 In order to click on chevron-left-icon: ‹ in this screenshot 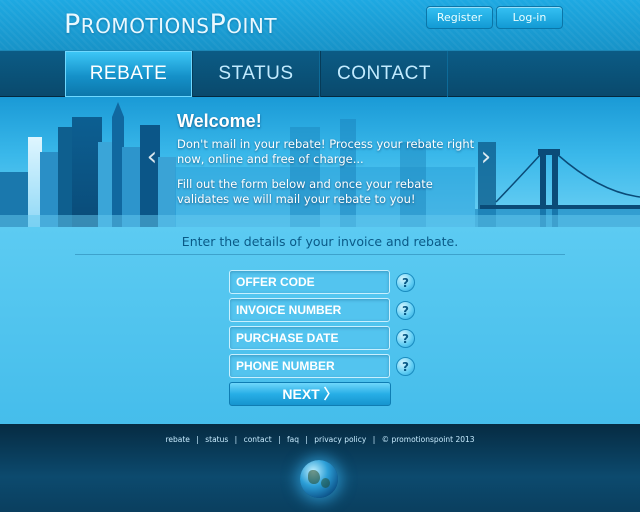, I will do `click(152, 157)`.